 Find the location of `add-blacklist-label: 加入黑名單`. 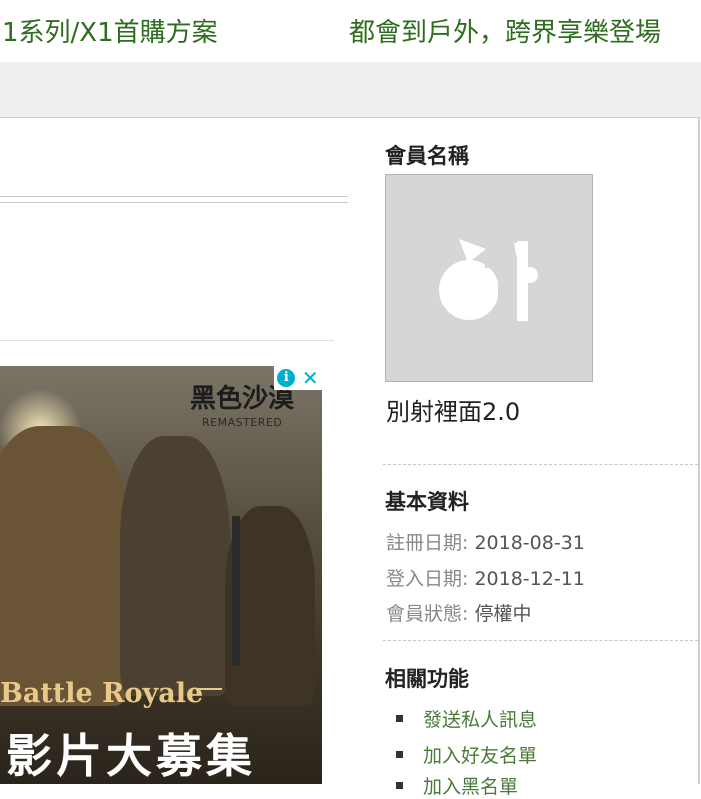

add-blacklist-label: 加入黑名單 is located at coordinates (471, 787).